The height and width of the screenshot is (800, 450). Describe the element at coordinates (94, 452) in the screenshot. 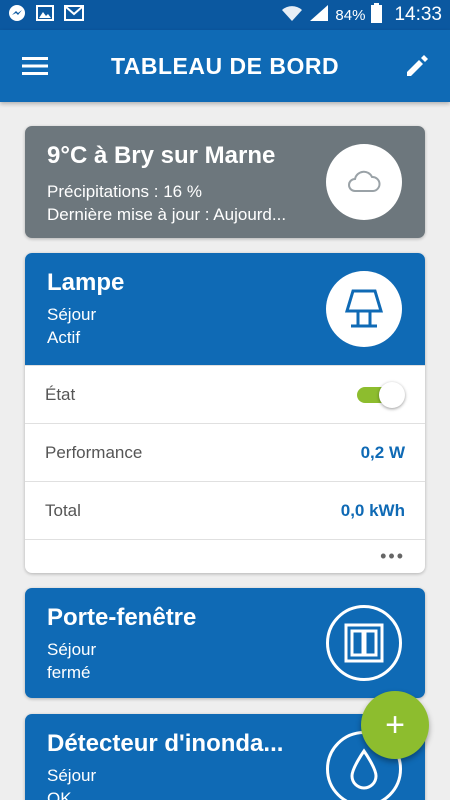

I see `performance-label: Performance` at that location.